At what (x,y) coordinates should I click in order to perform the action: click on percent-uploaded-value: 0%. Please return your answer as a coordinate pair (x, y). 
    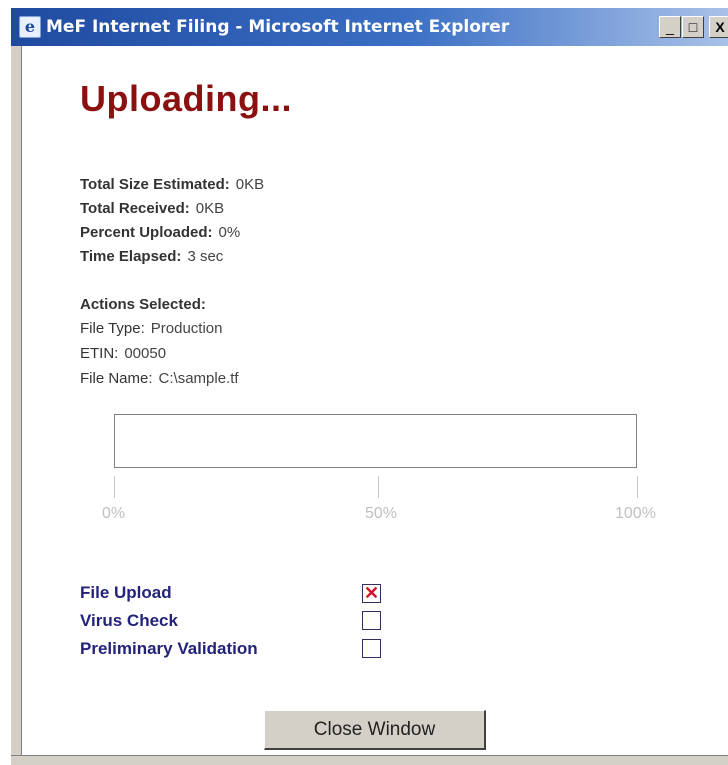
    Looking at the image, I should click on (229, 232).